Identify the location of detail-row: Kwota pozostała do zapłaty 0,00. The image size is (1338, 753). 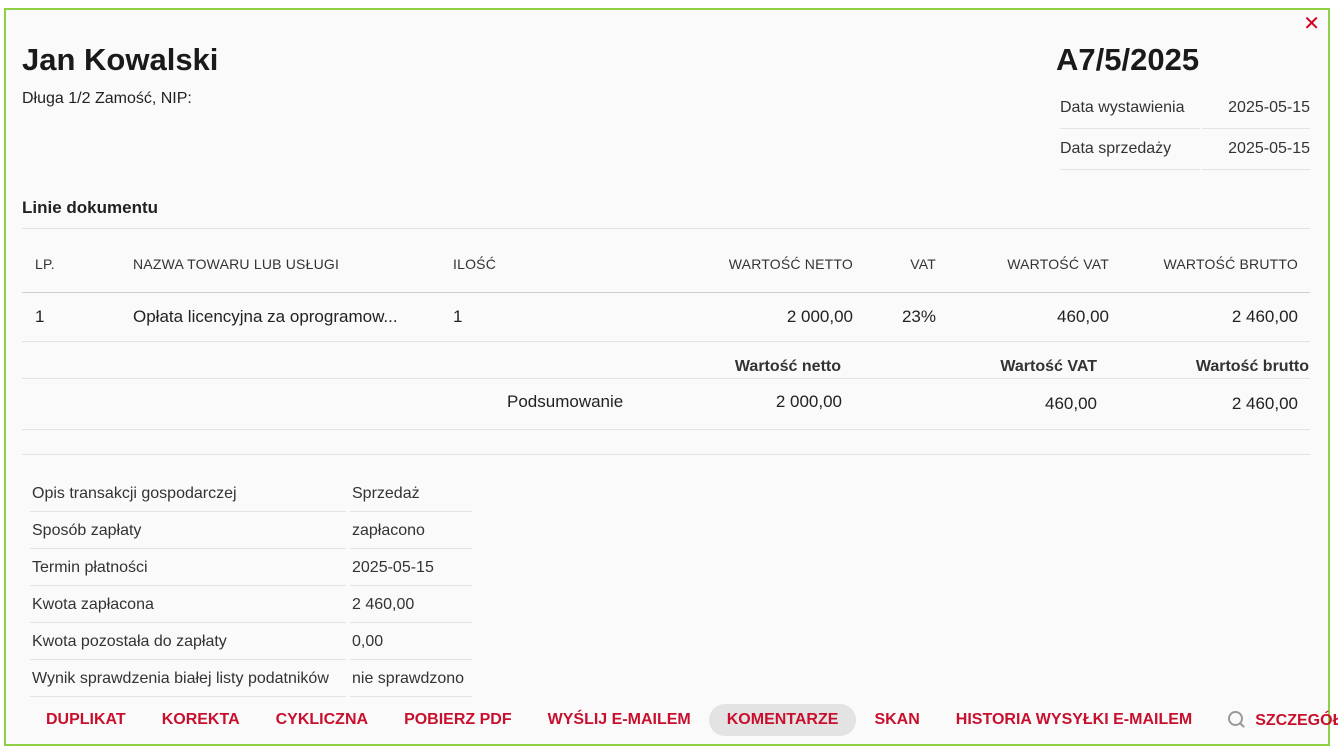
(251, 642).